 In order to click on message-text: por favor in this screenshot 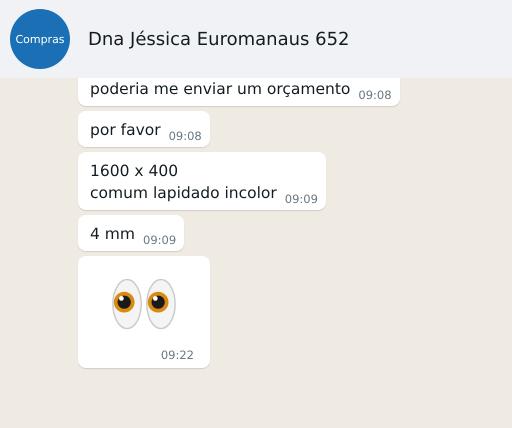, I will do `click(125, 130)`.